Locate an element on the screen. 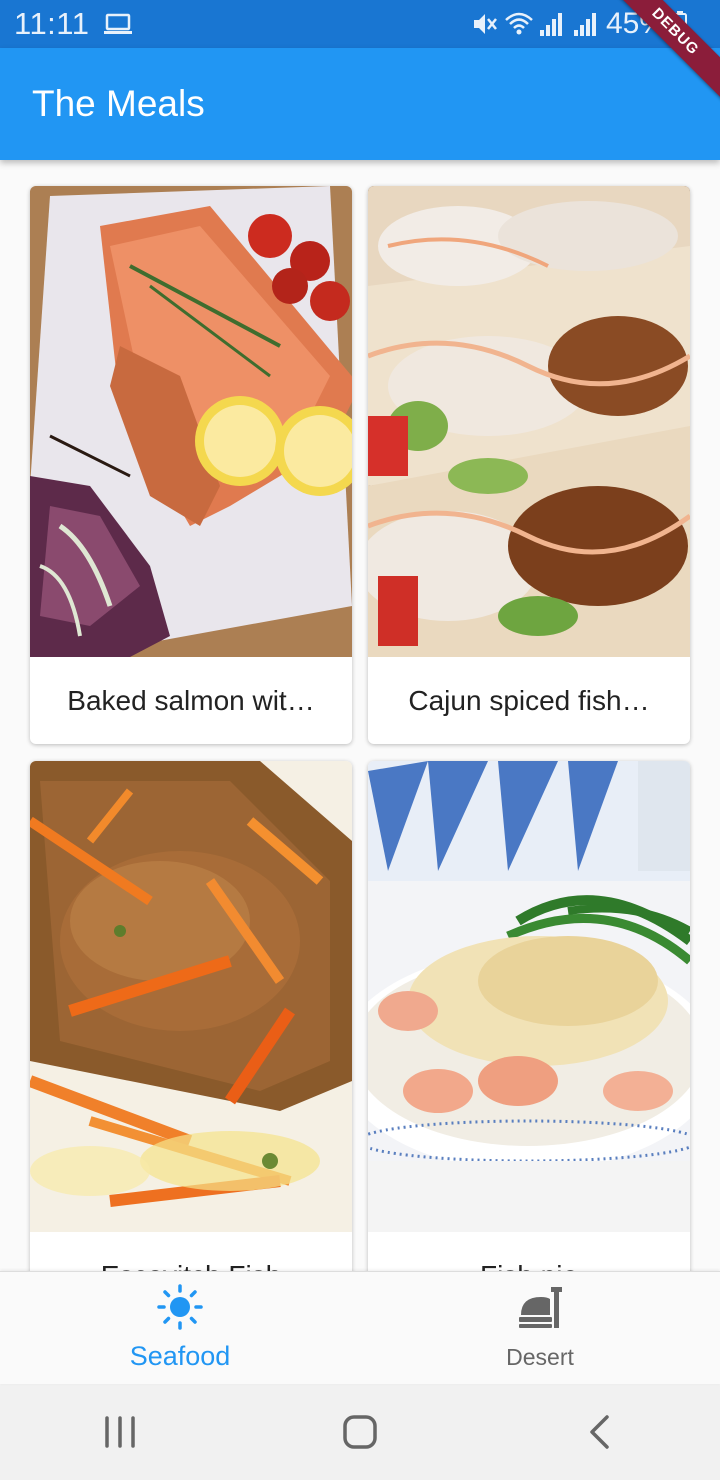  signal-icon is located at coordinates (552, 24).